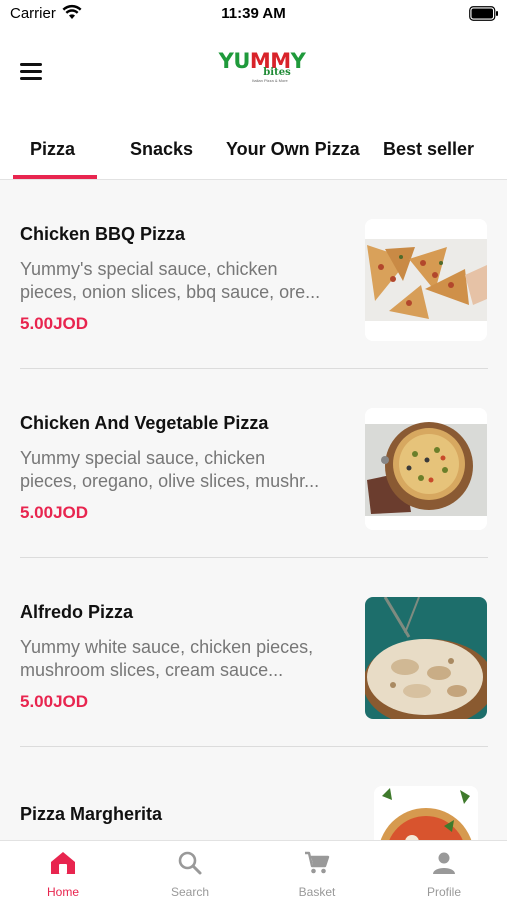  I want to click on nav-home: Home, so click(63, 870).